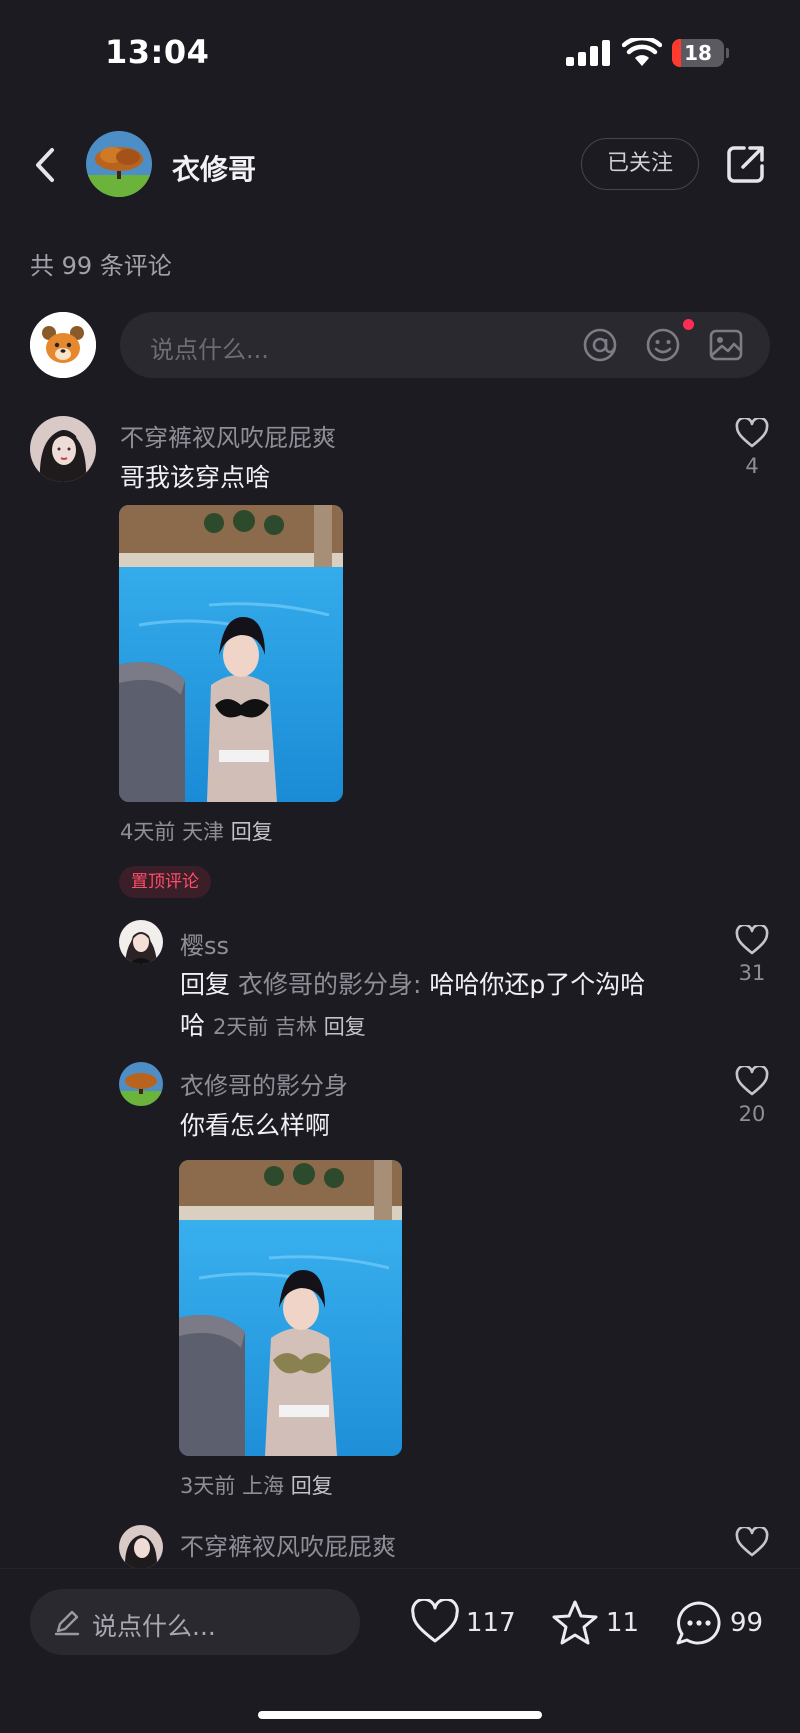 This screenshot has width=800, height=1733. What do you see at coordinates (231, 653) in the screenshot?
I see `comment-image` at bounding box center [231, 653].